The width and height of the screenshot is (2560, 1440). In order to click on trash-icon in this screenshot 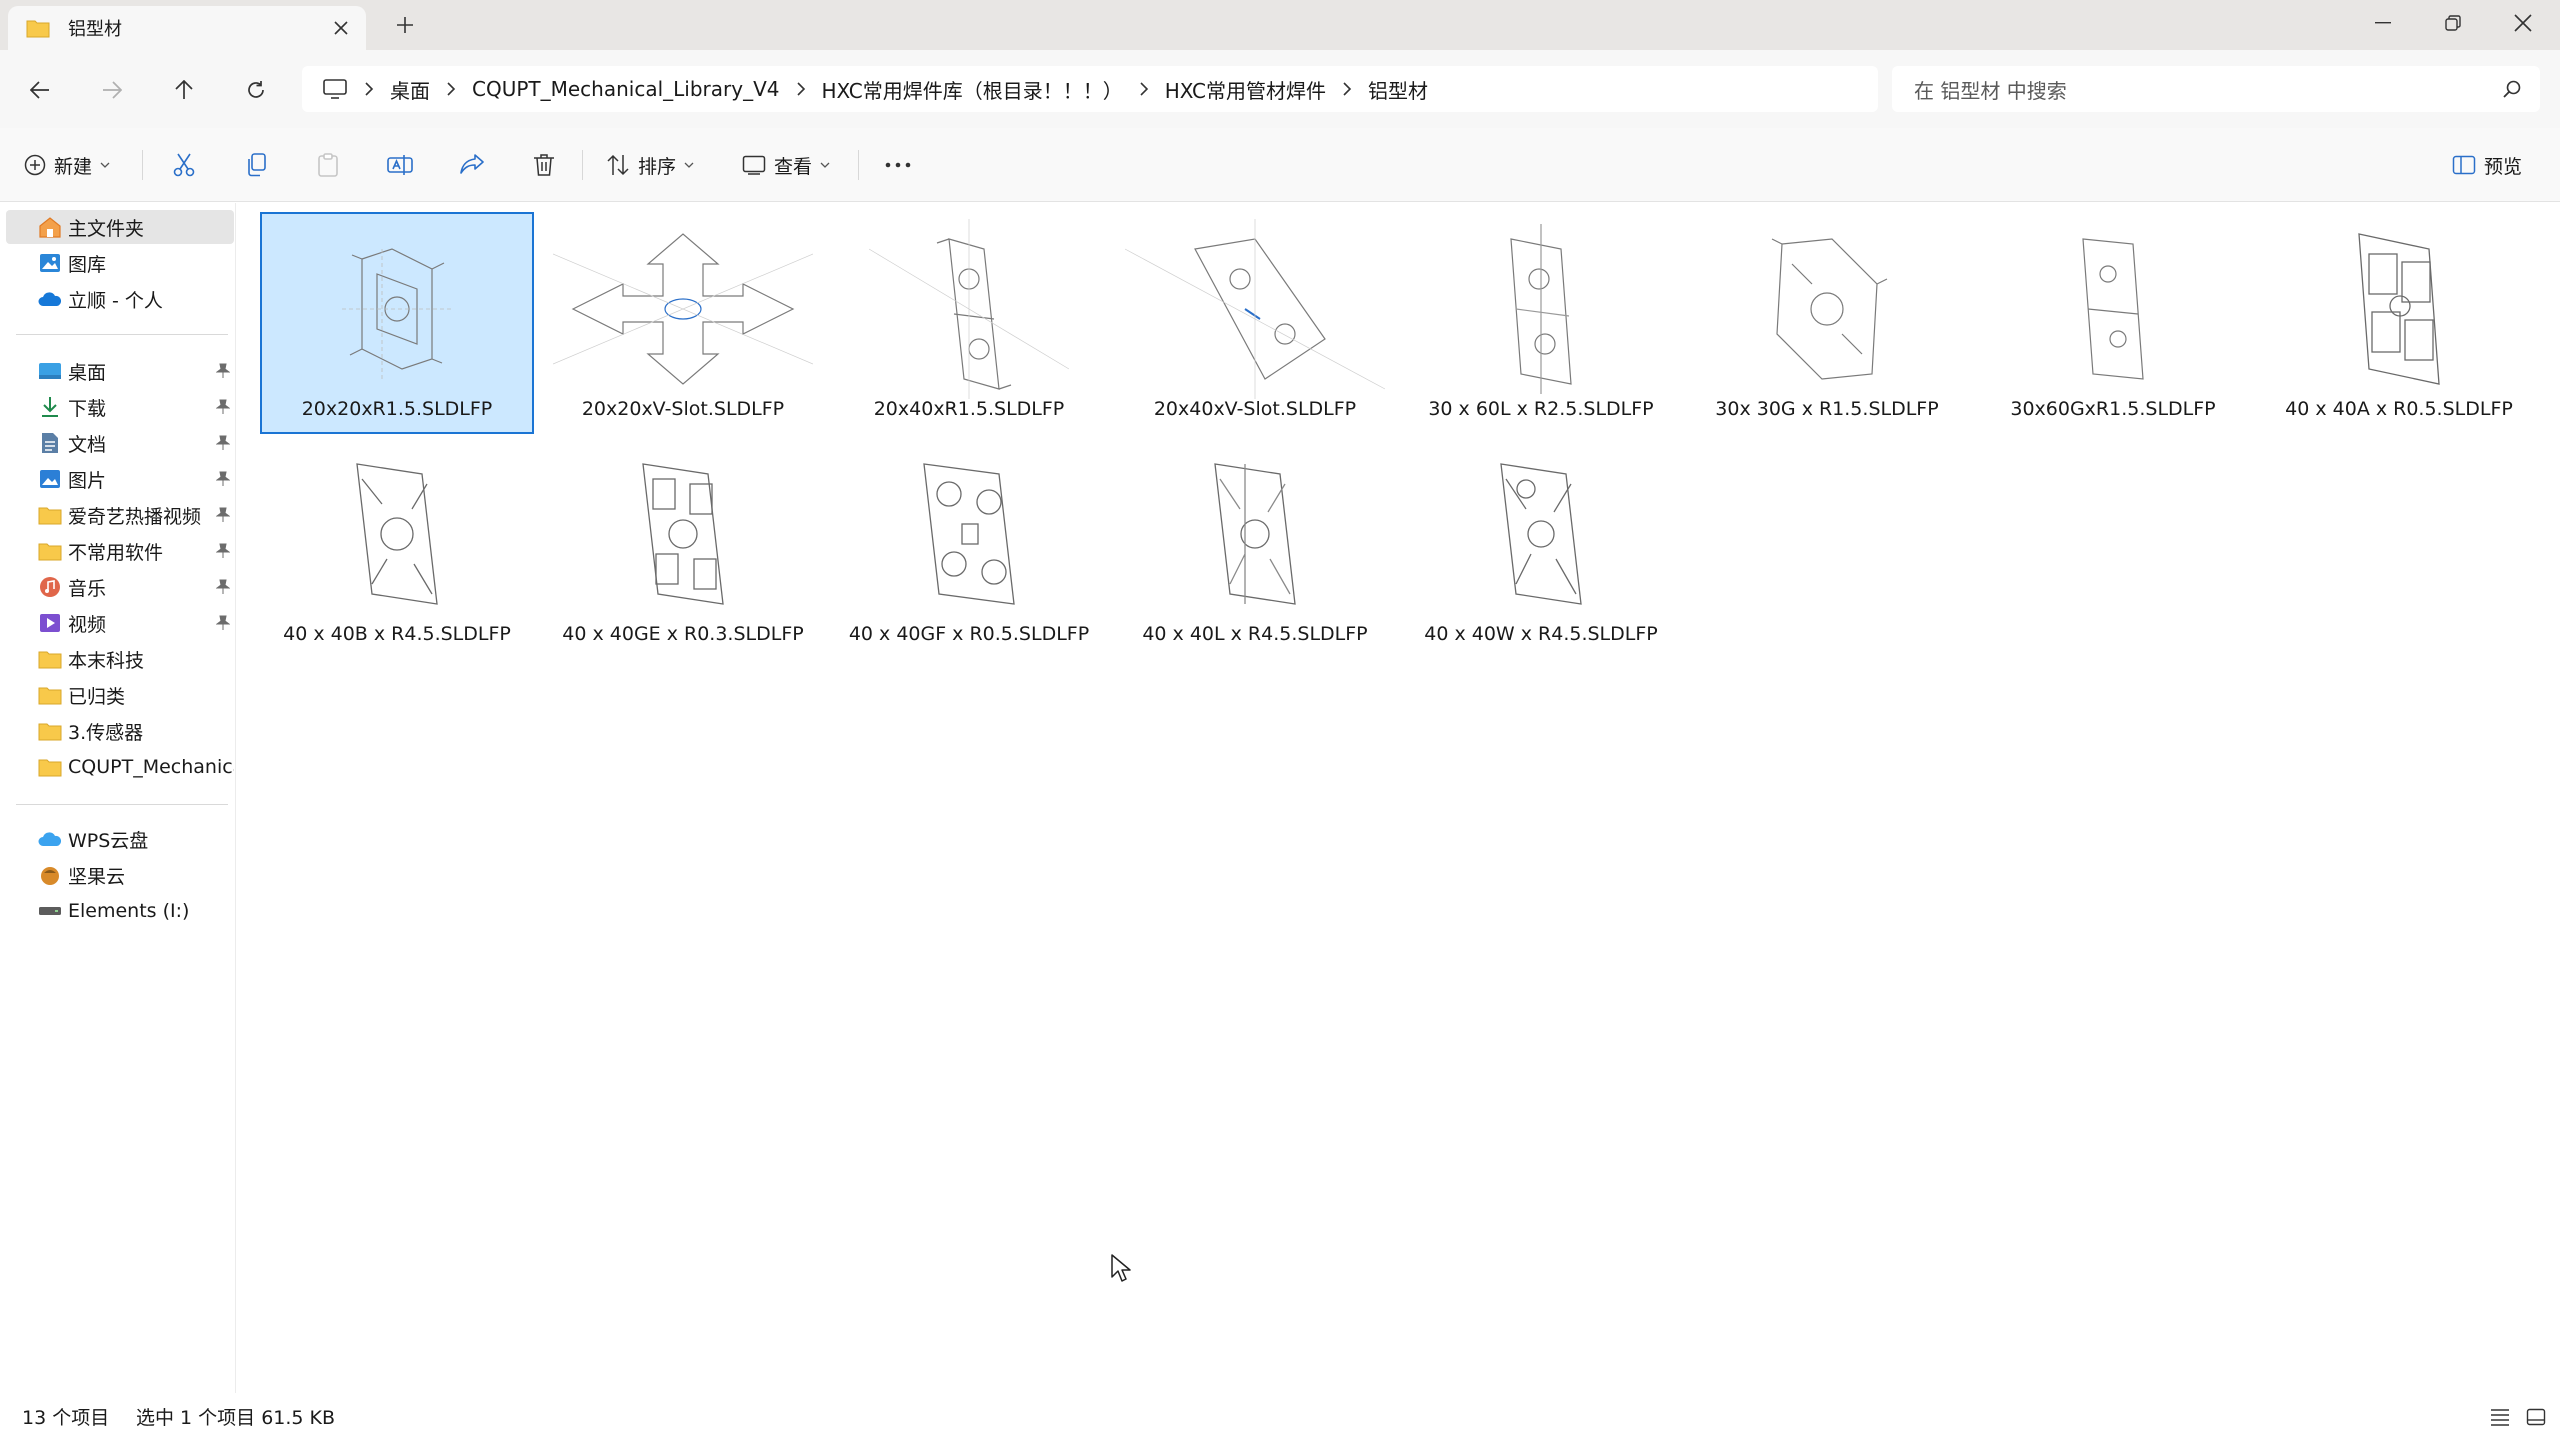, I will do `click(544, 165)`.